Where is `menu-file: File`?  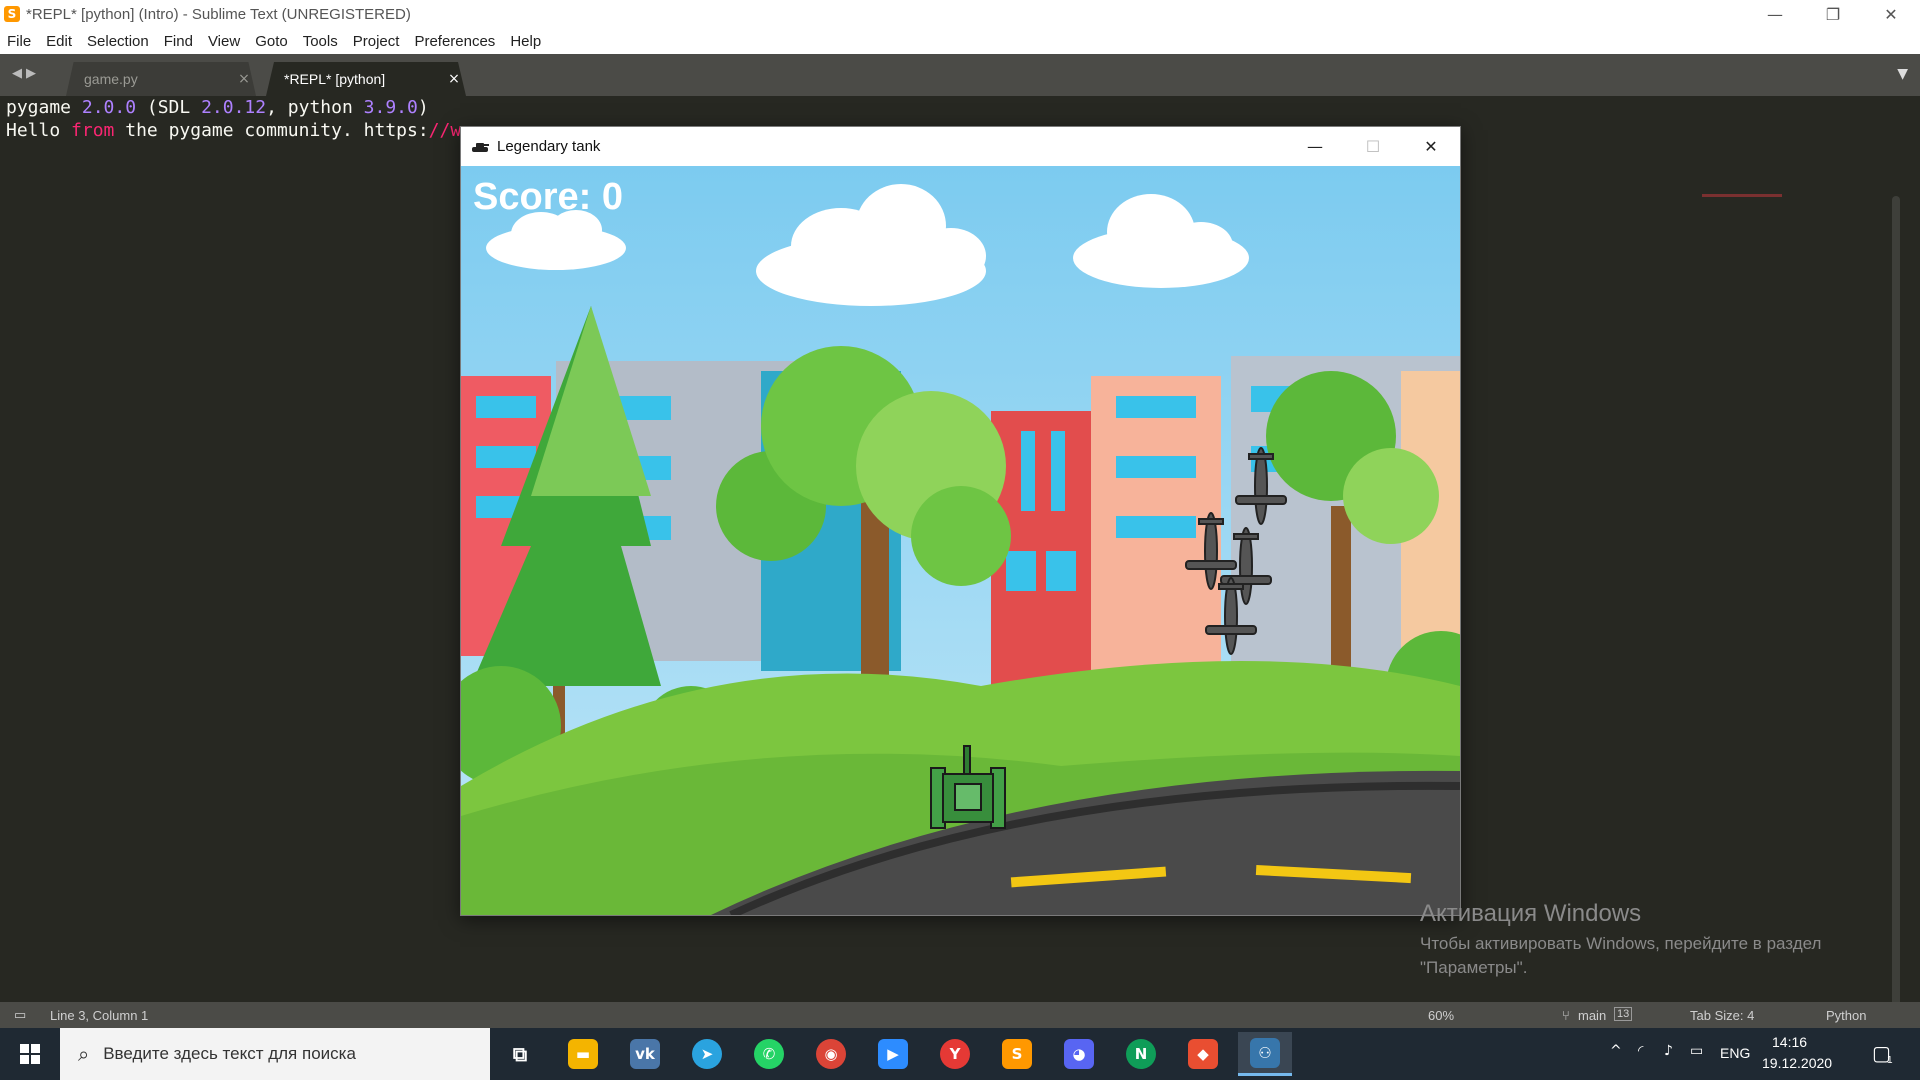
menu-file: File is located at coordinates (19, 41).